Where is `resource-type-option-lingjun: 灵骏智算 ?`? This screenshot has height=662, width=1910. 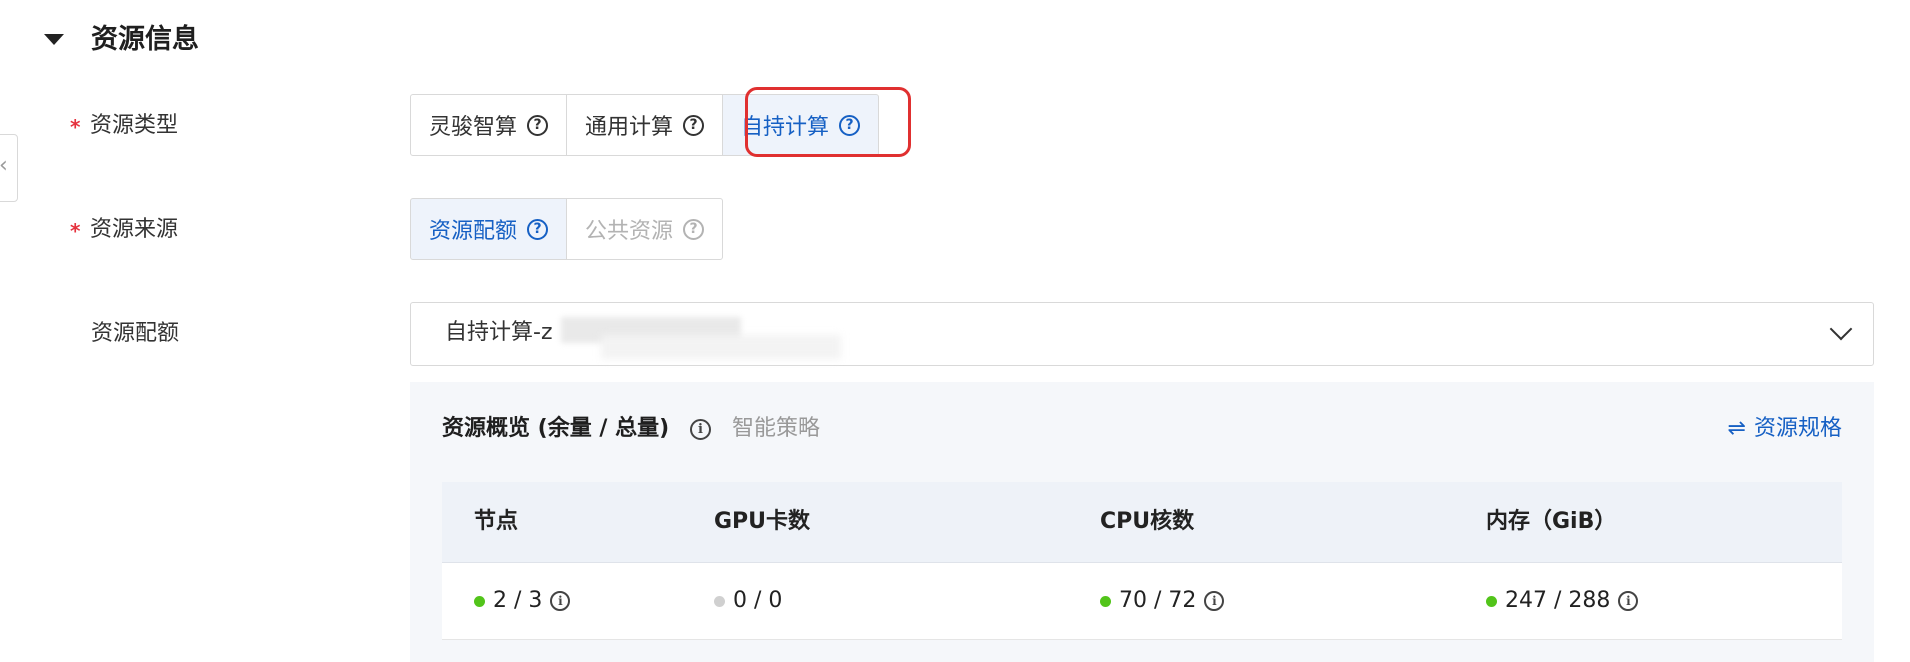 resource-type-option-lingjun: 灵骏智算 ? is located at coordinates (489, 125).